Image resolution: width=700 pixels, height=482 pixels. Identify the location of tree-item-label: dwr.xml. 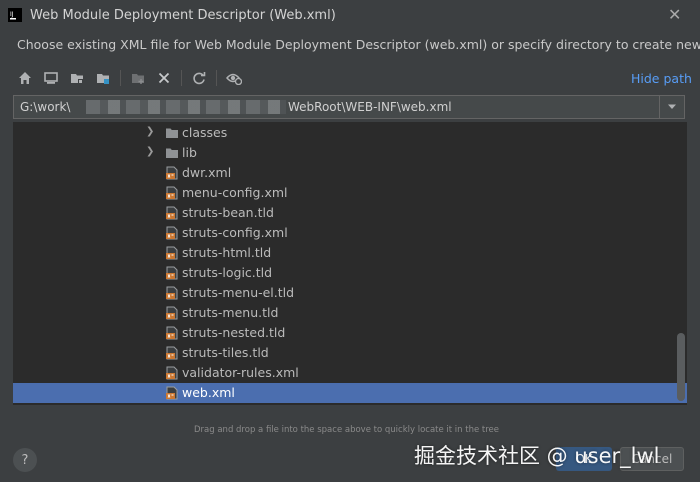
(207, 172).